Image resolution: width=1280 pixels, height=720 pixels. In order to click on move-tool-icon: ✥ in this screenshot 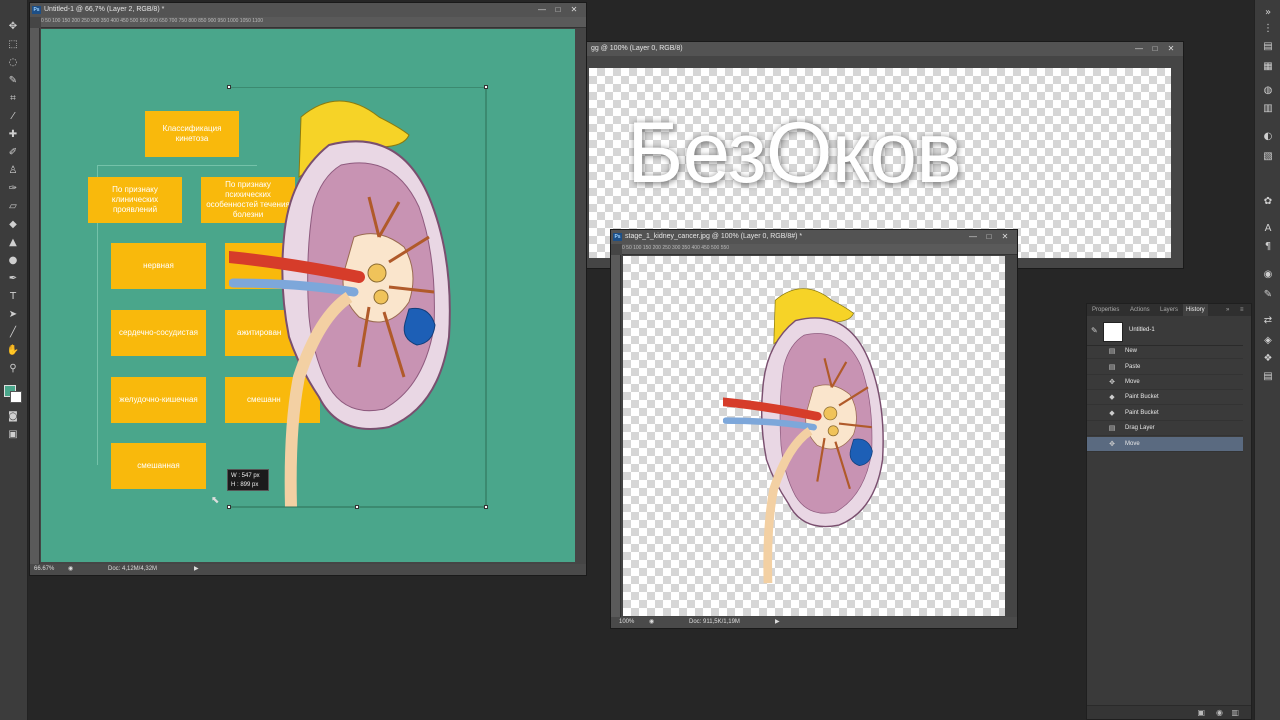, I will do `click(13, 27)`.